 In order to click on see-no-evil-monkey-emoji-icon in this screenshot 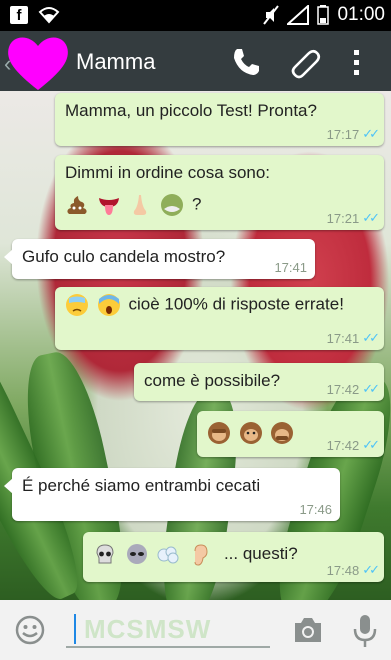, I will do `click(219, 433)`.